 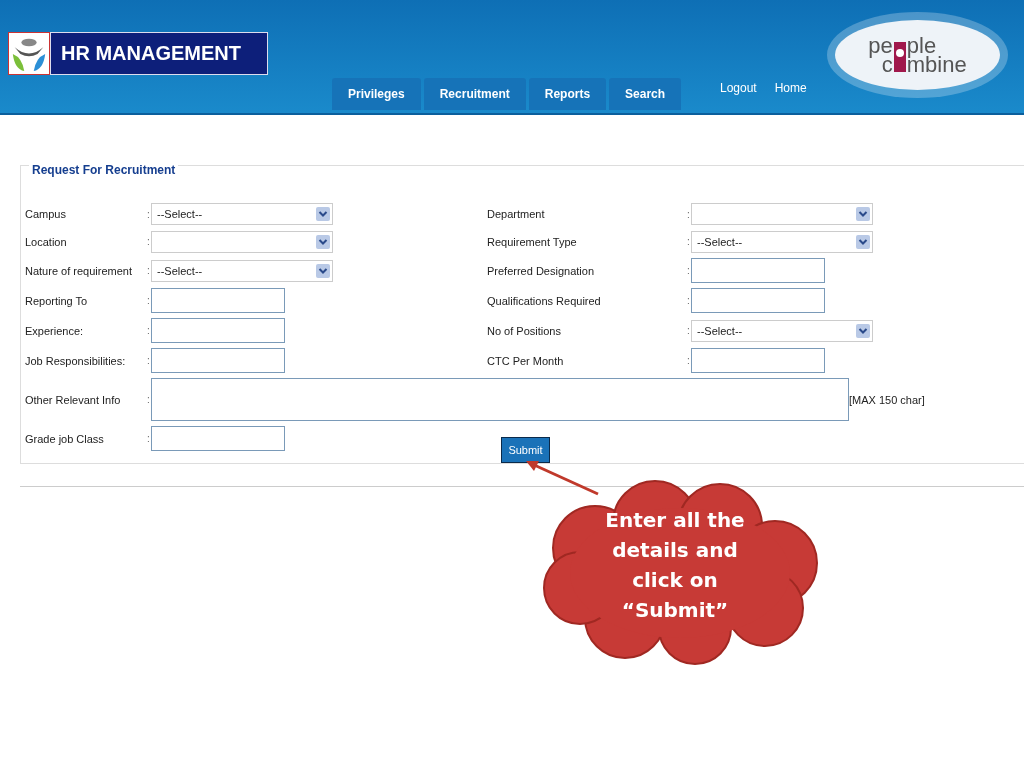 I want to click on field-label: Department, so click(x=516, y=214).